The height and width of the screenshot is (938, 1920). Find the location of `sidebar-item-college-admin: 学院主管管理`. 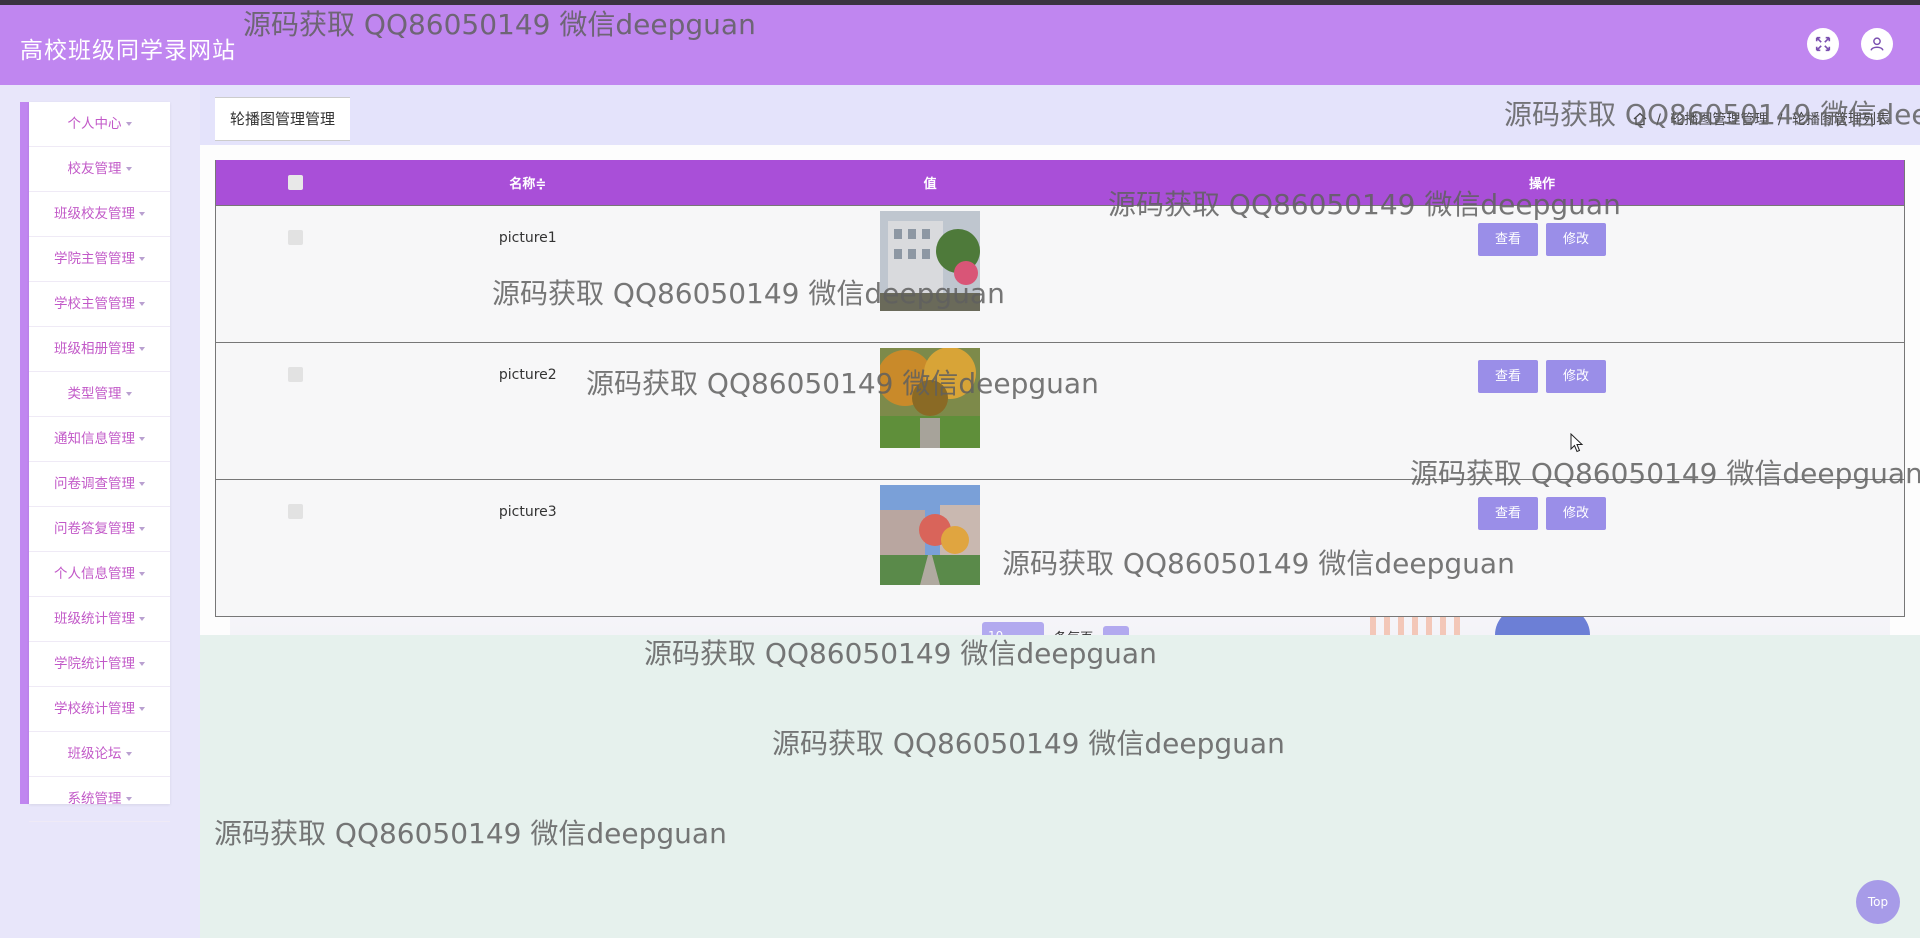

sidebar-item-college-admin: 学院主管管理 is located at coordinates (99, 259).